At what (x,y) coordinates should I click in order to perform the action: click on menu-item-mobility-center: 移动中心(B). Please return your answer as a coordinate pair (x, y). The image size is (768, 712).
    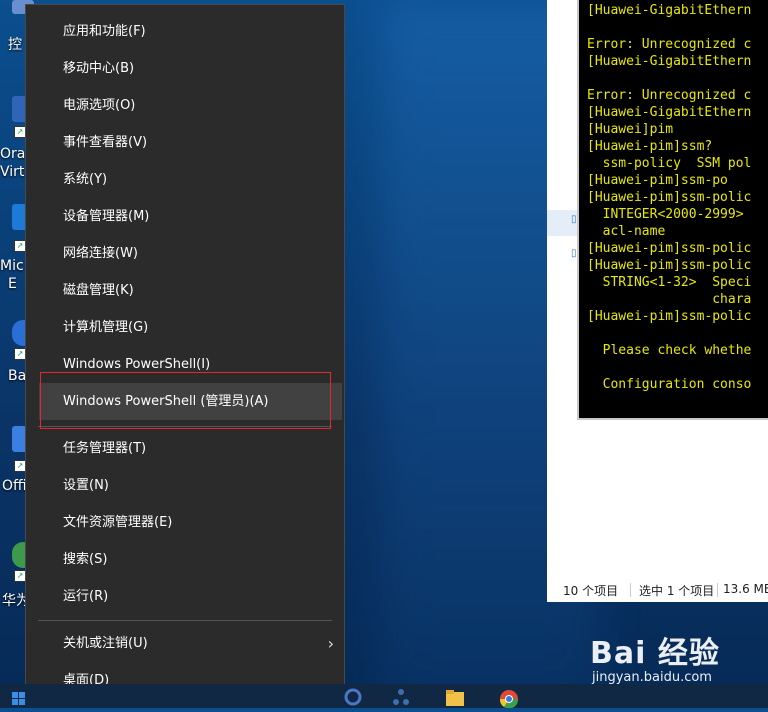
    Looking at the image, I should click on (185, 68).